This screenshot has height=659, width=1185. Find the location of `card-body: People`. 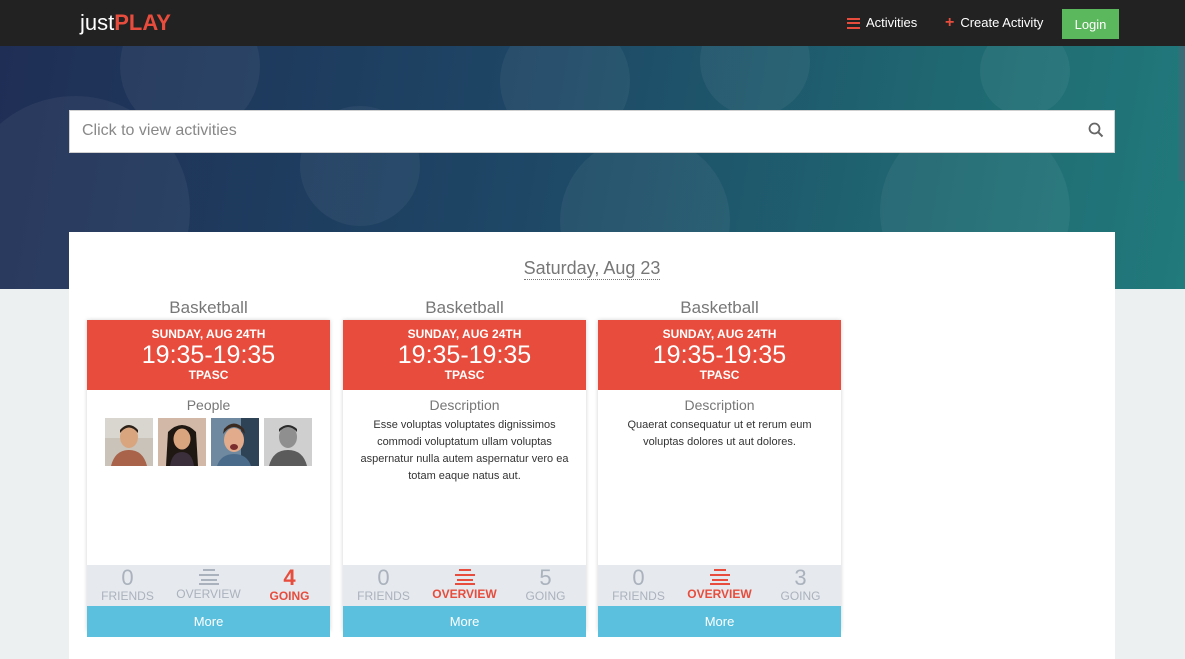

card-body: People is located at coordinates (208, 477).